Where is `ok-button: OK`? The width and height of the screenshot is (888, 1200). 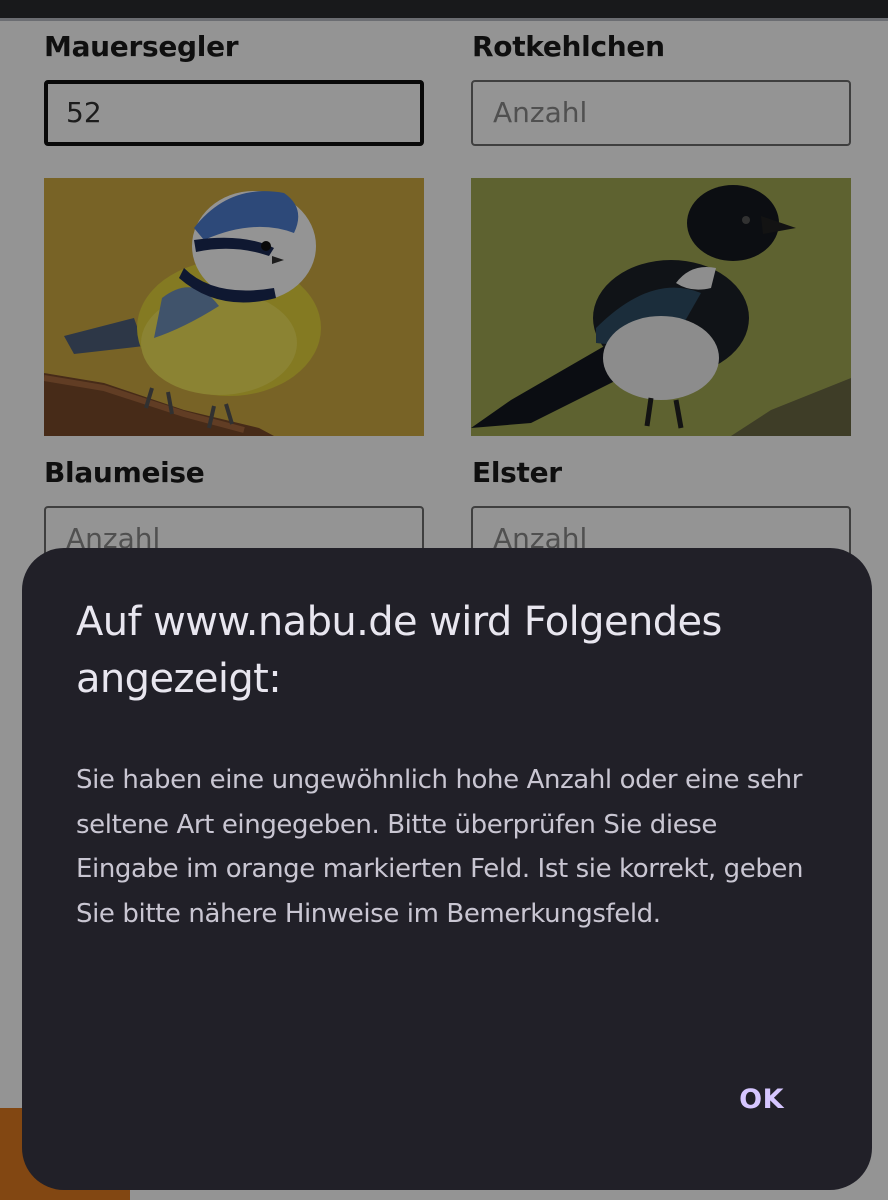 ok-button: OK is located at coordinates (761, 1099).